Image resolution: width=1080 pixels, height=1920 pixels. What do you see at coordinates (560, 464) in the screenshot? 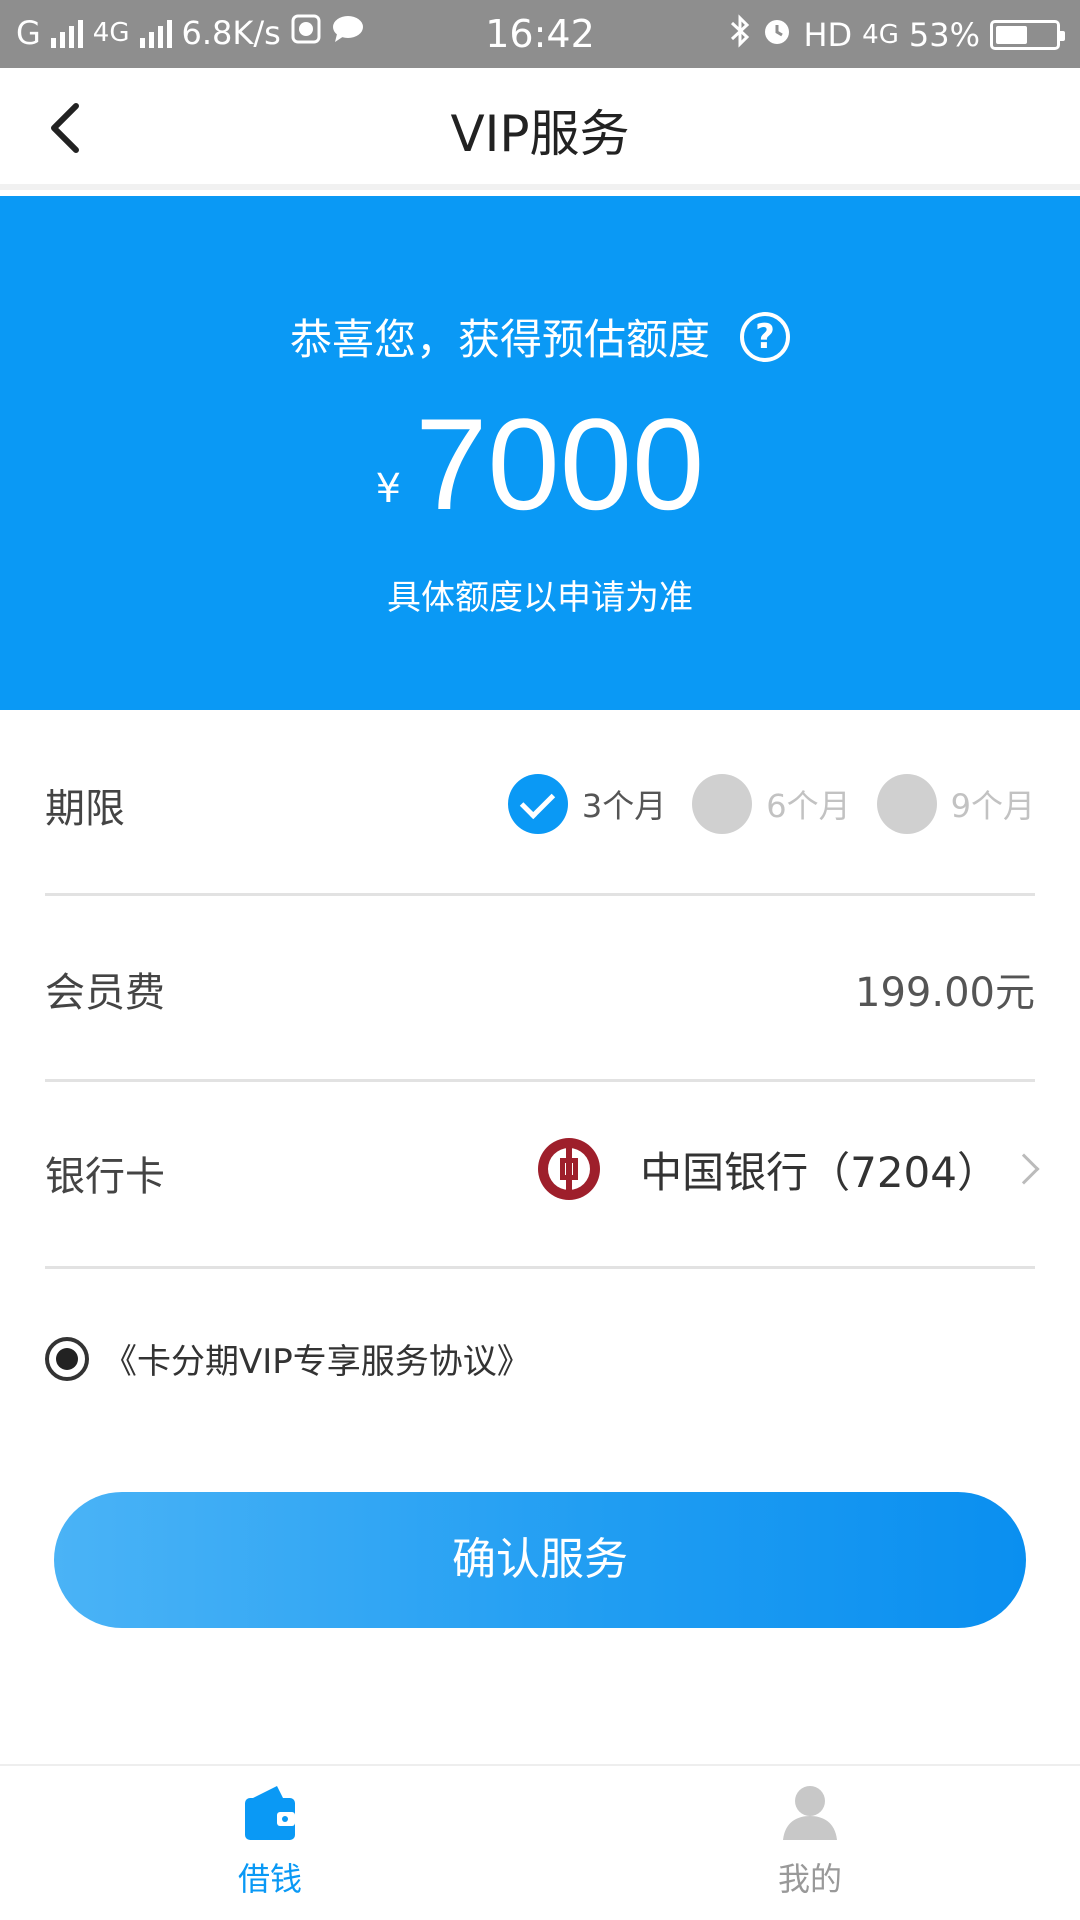
I see `credit-amount: 7000` at bounding box center [560, 464].